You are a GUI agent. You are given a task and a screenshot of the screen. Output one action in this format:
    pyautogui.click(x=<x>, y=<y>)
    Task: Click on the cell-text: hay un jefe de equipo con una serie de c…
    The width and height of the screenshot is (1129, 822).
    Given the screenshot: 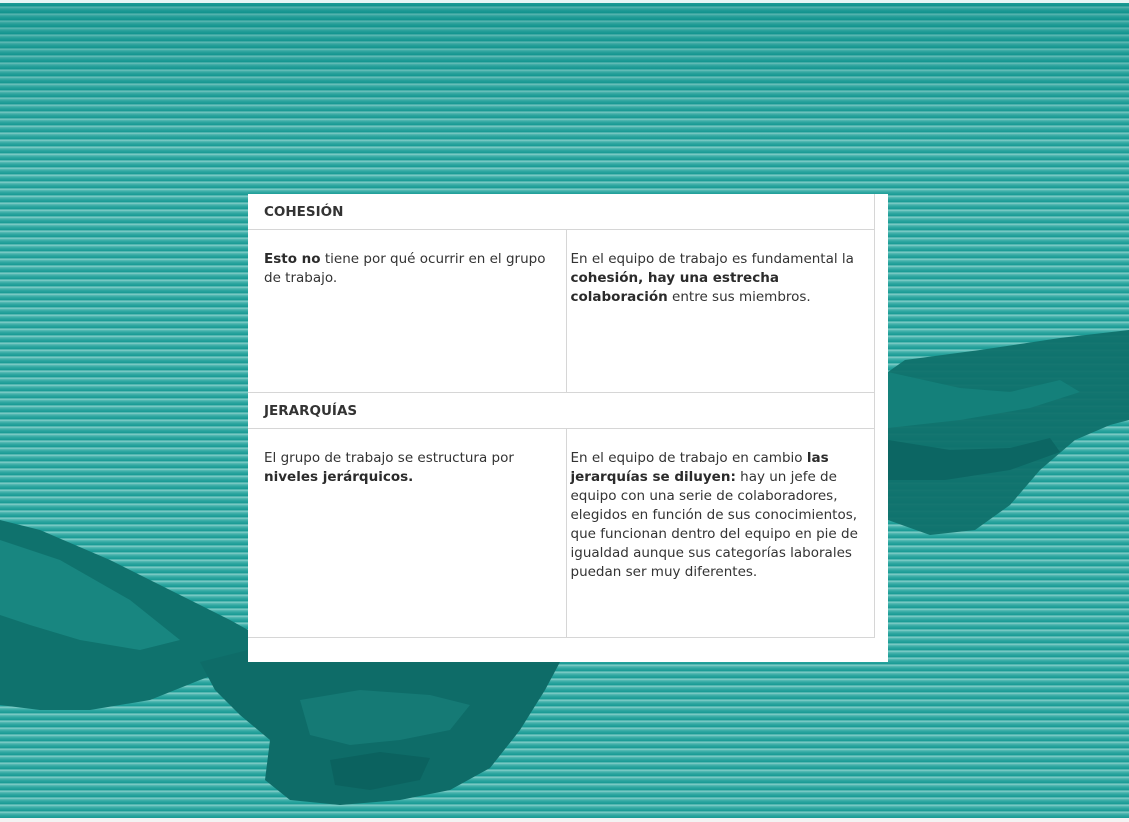 What is the action you would take?
    pyautogui.click(x=714, y=524)
    